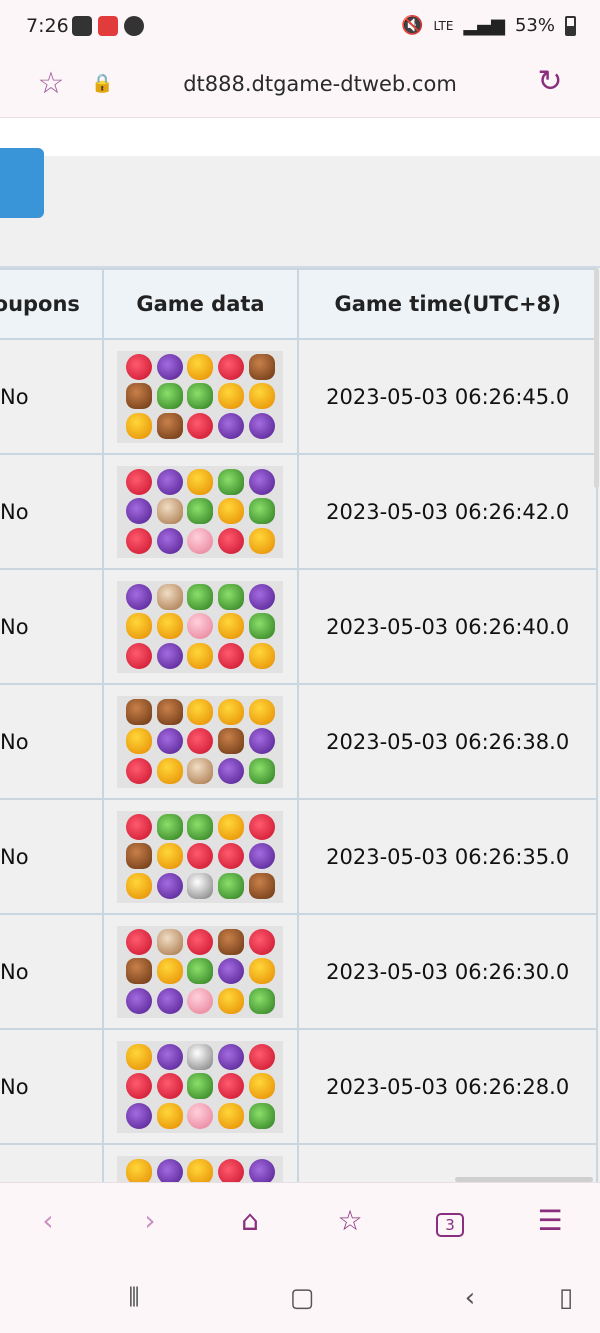  What do you see at coordinates (447, 511) in the screenshot?
I see `game-time-cell: 2023-05-03 06:26:42.0` at bounding box center [447, 511].